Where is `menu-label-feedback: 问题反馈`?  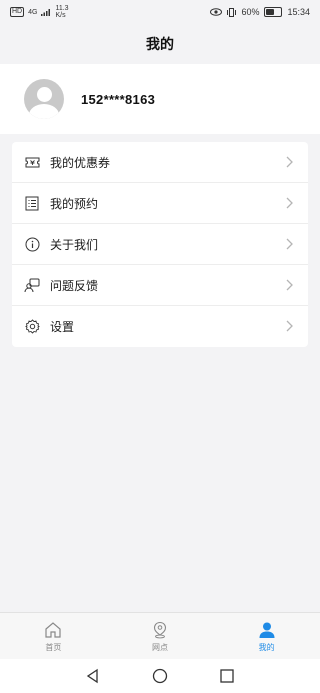
menu-label-feedback: 问题反馈 is located at coordinates (74, 285).